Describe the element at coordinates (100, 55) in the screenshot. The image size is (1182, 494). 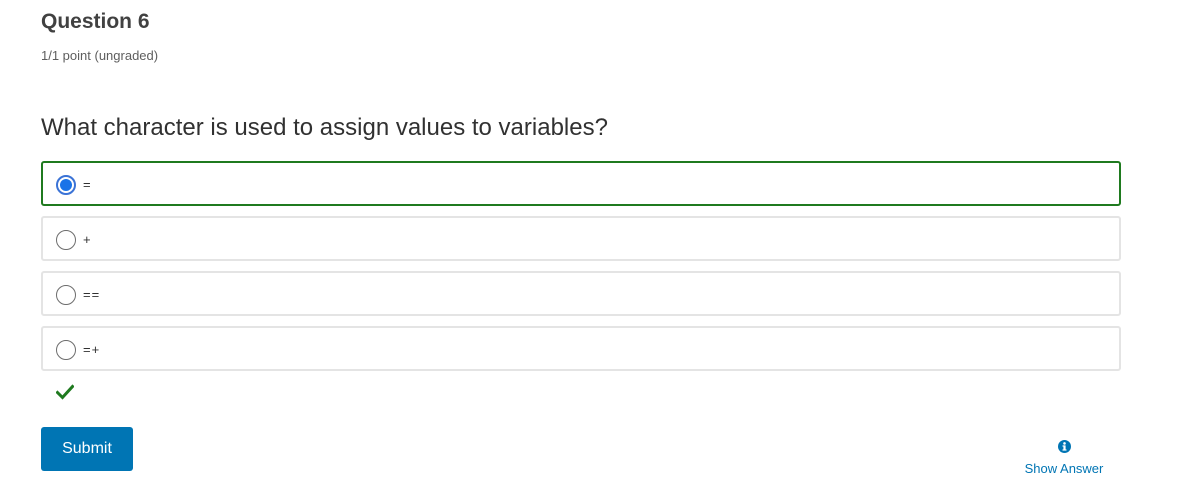
I see `question-points: 1/1 point (ungraded)` at that location.